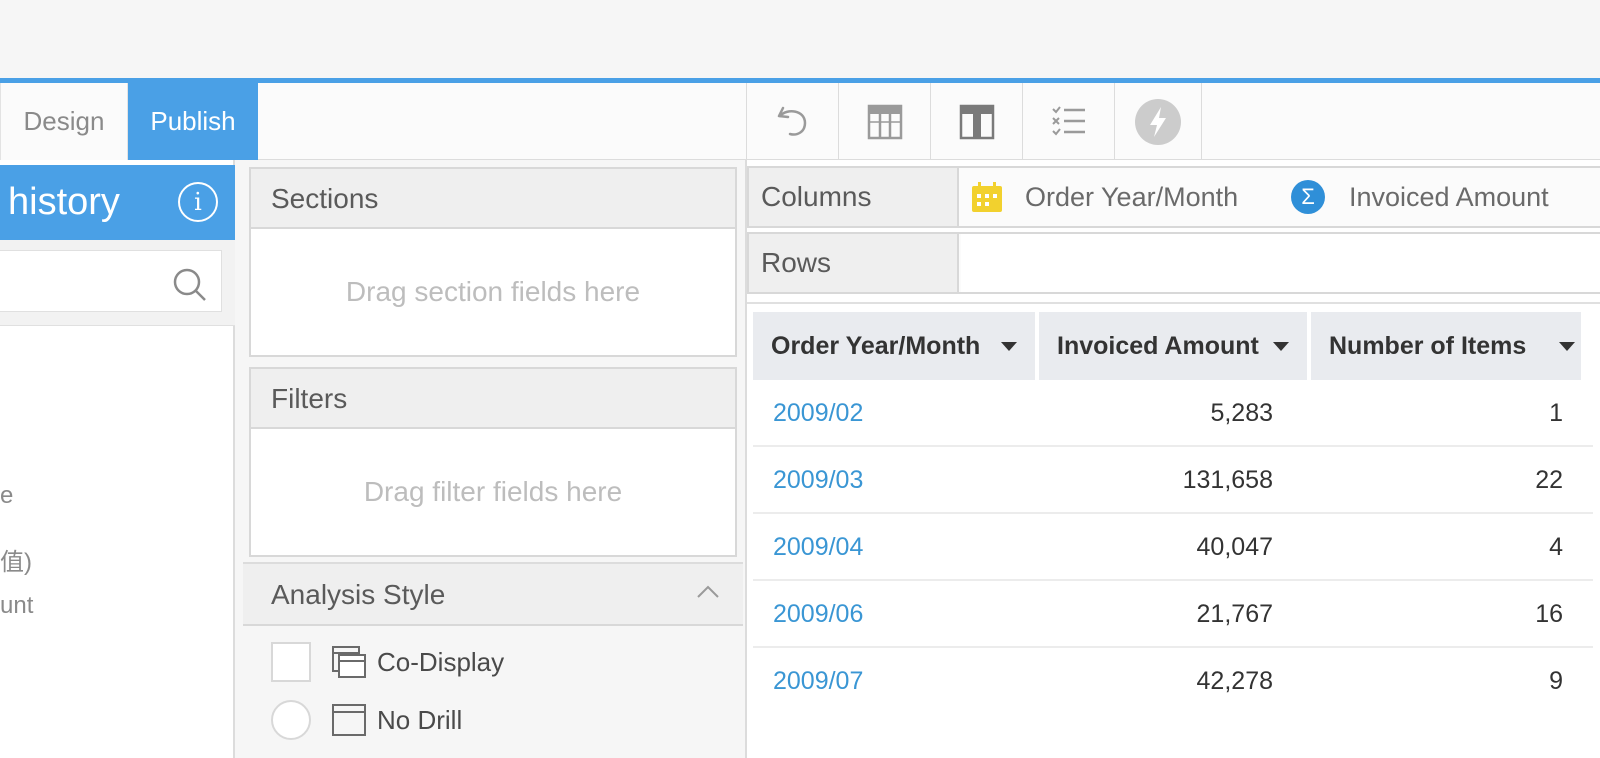 This screenshot has width=1600, height=758. Describe the element at coordinates (1173, 615) in the screenshot. I see `table-row: 2009/06 21,767 16` at that location.